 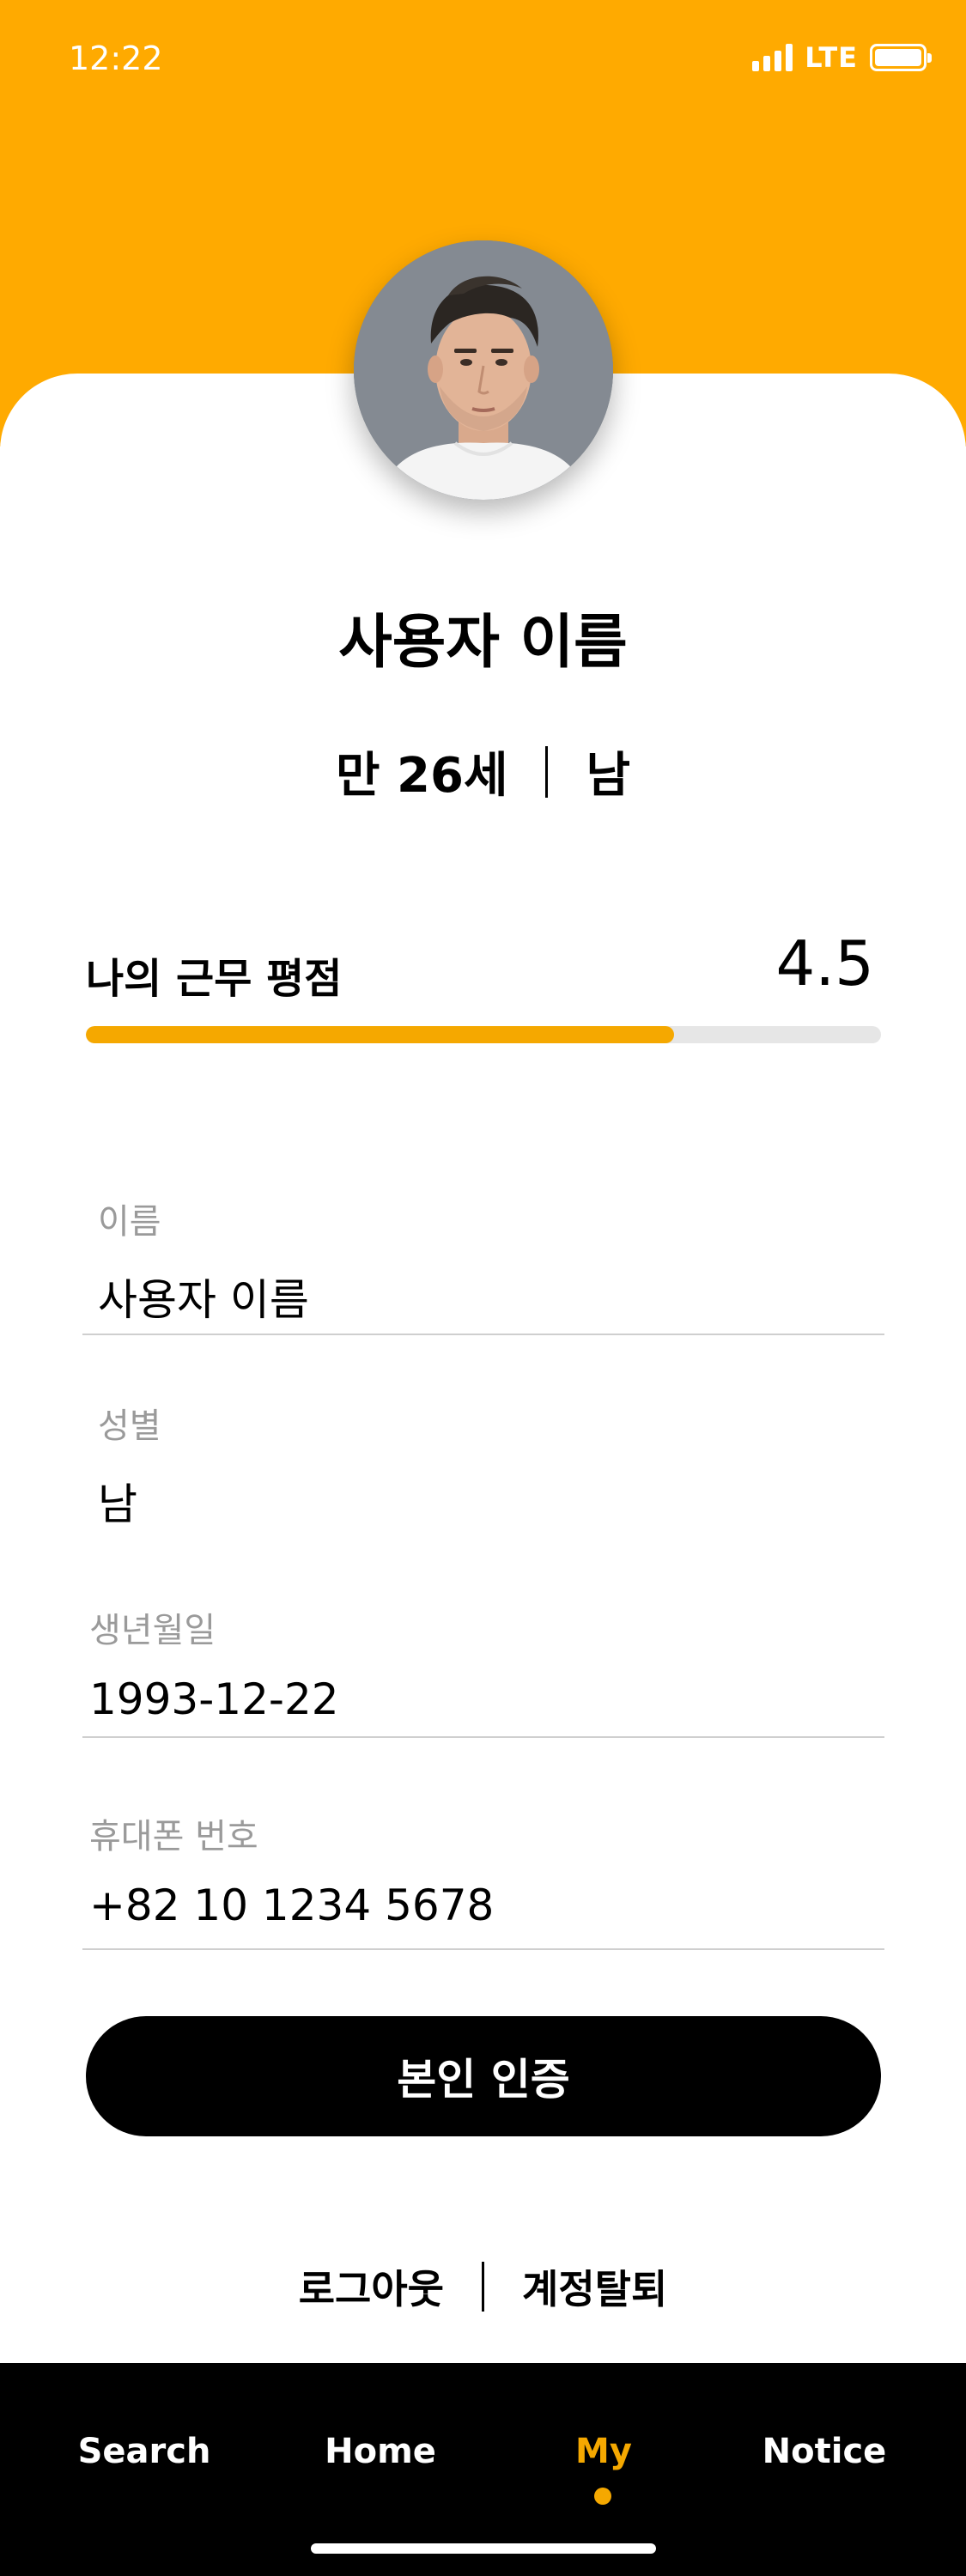 I want to click on name-field-value: 사용자 이름, so click(x=203, y=1300).